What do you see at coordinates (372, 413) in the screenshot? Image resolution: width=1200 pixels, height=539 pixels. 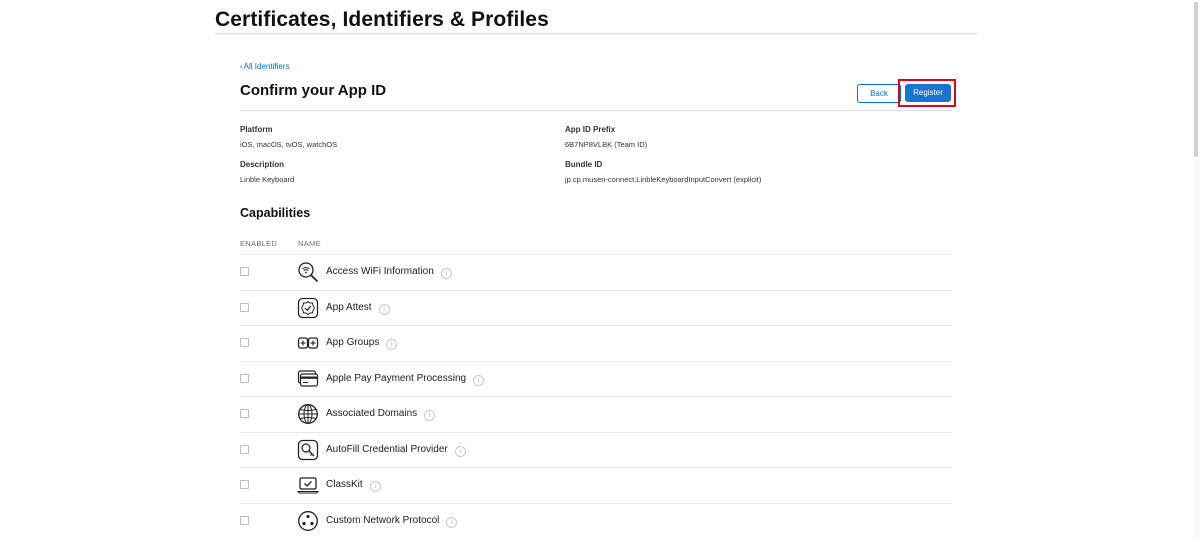 I see `capability-name-text: Associated Domains` at bounding box center [372, 413].